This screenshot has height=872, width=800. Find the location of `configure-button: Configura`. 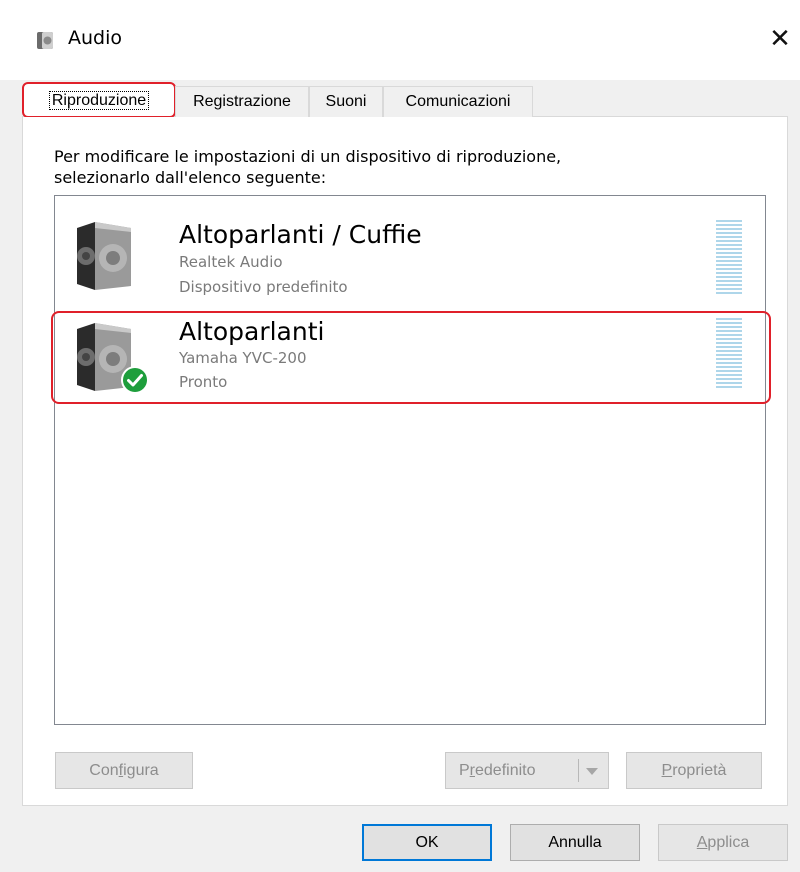

configure-button: Configura is located at coordinates (124, 770).